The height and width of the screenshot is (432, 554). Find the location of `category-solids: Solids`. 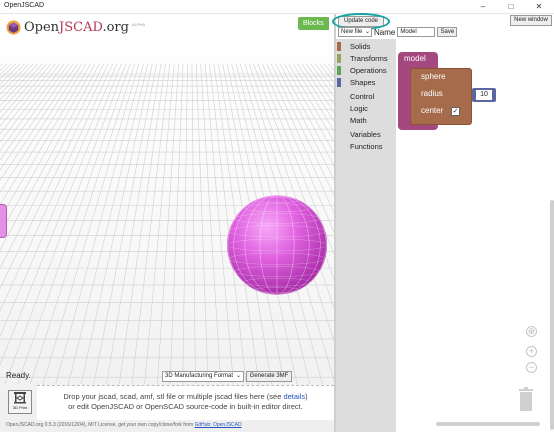

category-solids: Solids is located at coordinates (353, 46).